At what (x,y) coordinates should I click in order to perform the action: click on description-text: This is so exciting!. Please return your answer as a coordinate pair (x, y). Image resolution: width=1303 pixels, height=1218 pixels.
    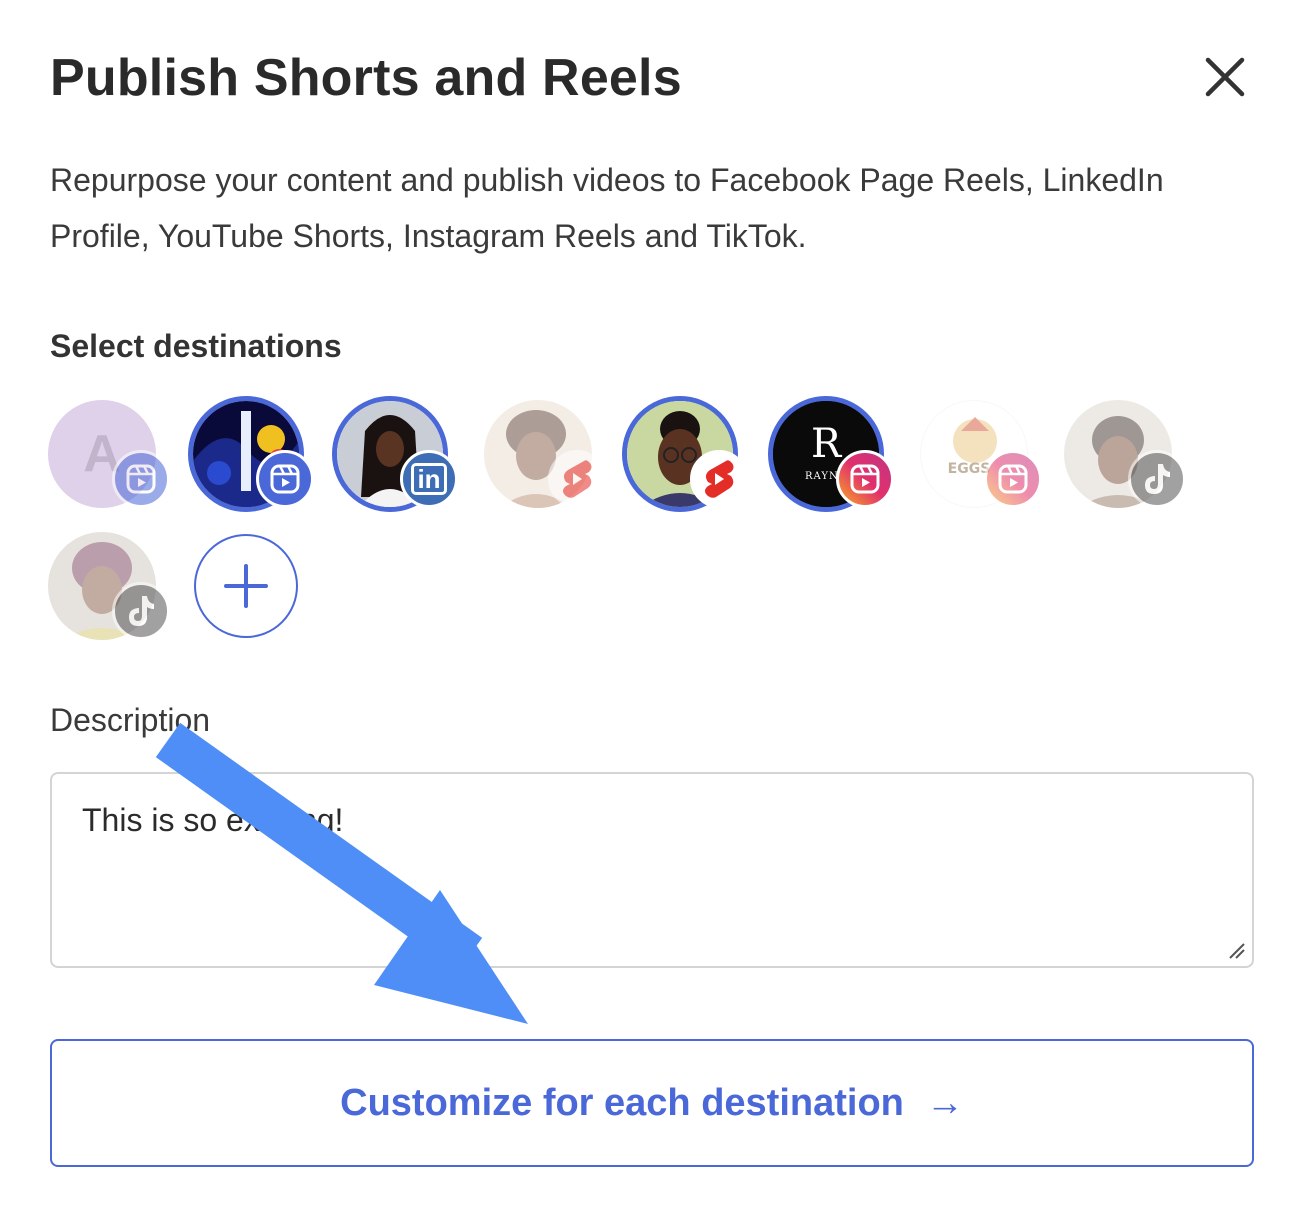
    Looking at the image, I should click on (213, 820).